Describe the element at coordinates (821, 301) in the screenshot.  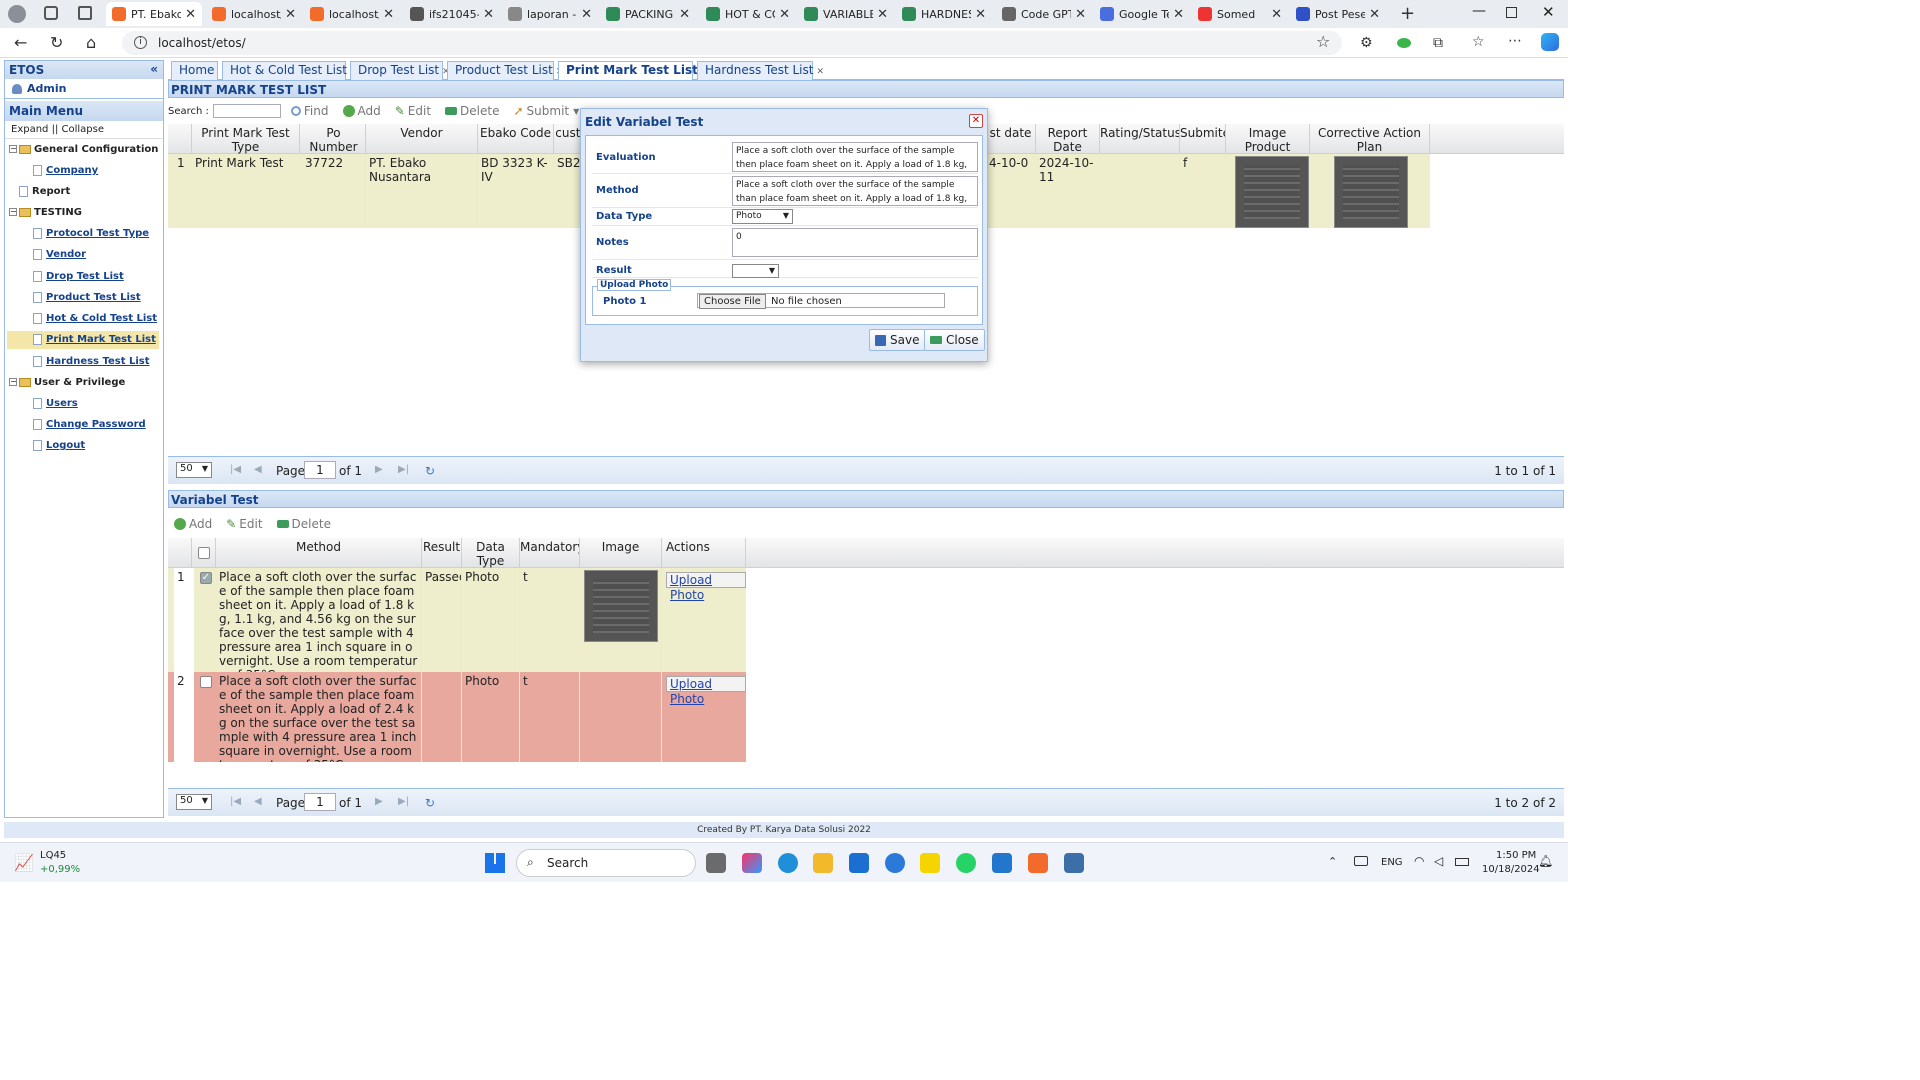
I see `photo-1-file-input: Choose File No file chosen` at that location.